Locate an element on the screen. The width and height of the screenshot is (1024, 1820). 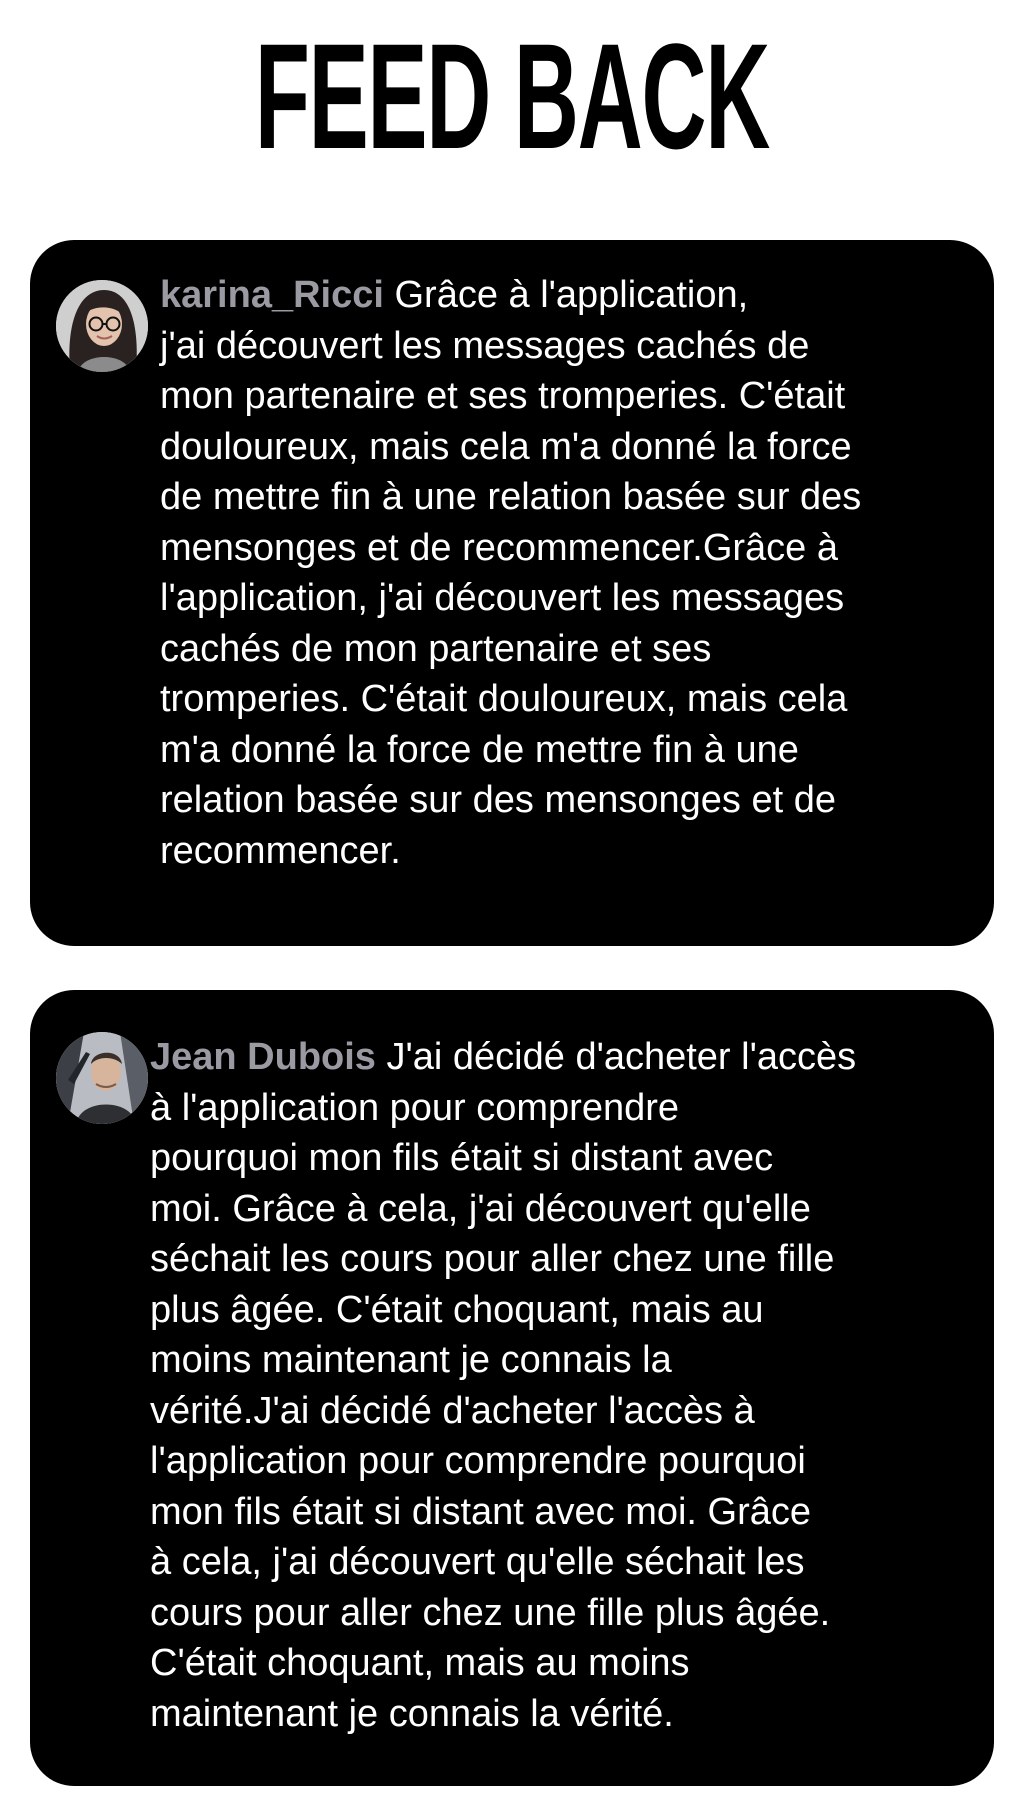
man-in-car-avatar-icon is located at coordinates (102, 1078).